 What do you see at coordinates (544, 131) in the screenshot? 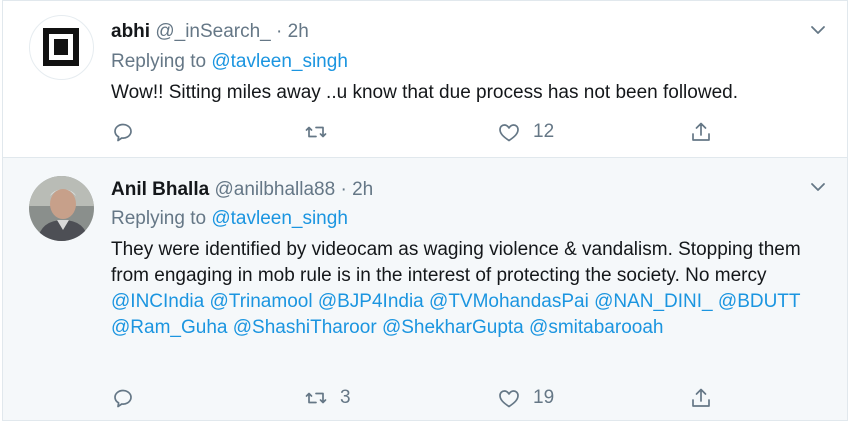
I see `like-count: 12` at bounding box center [544, 131].